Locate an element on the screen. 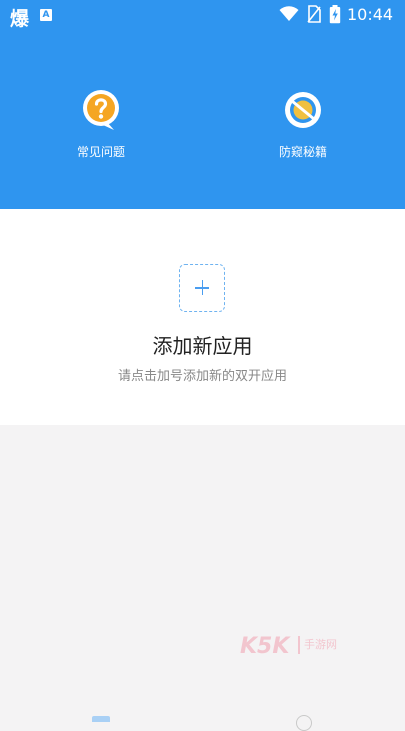 This screenshot has height=731, width=405. faq-shortcut: 常见问题 is located at coordinates (101, 124).